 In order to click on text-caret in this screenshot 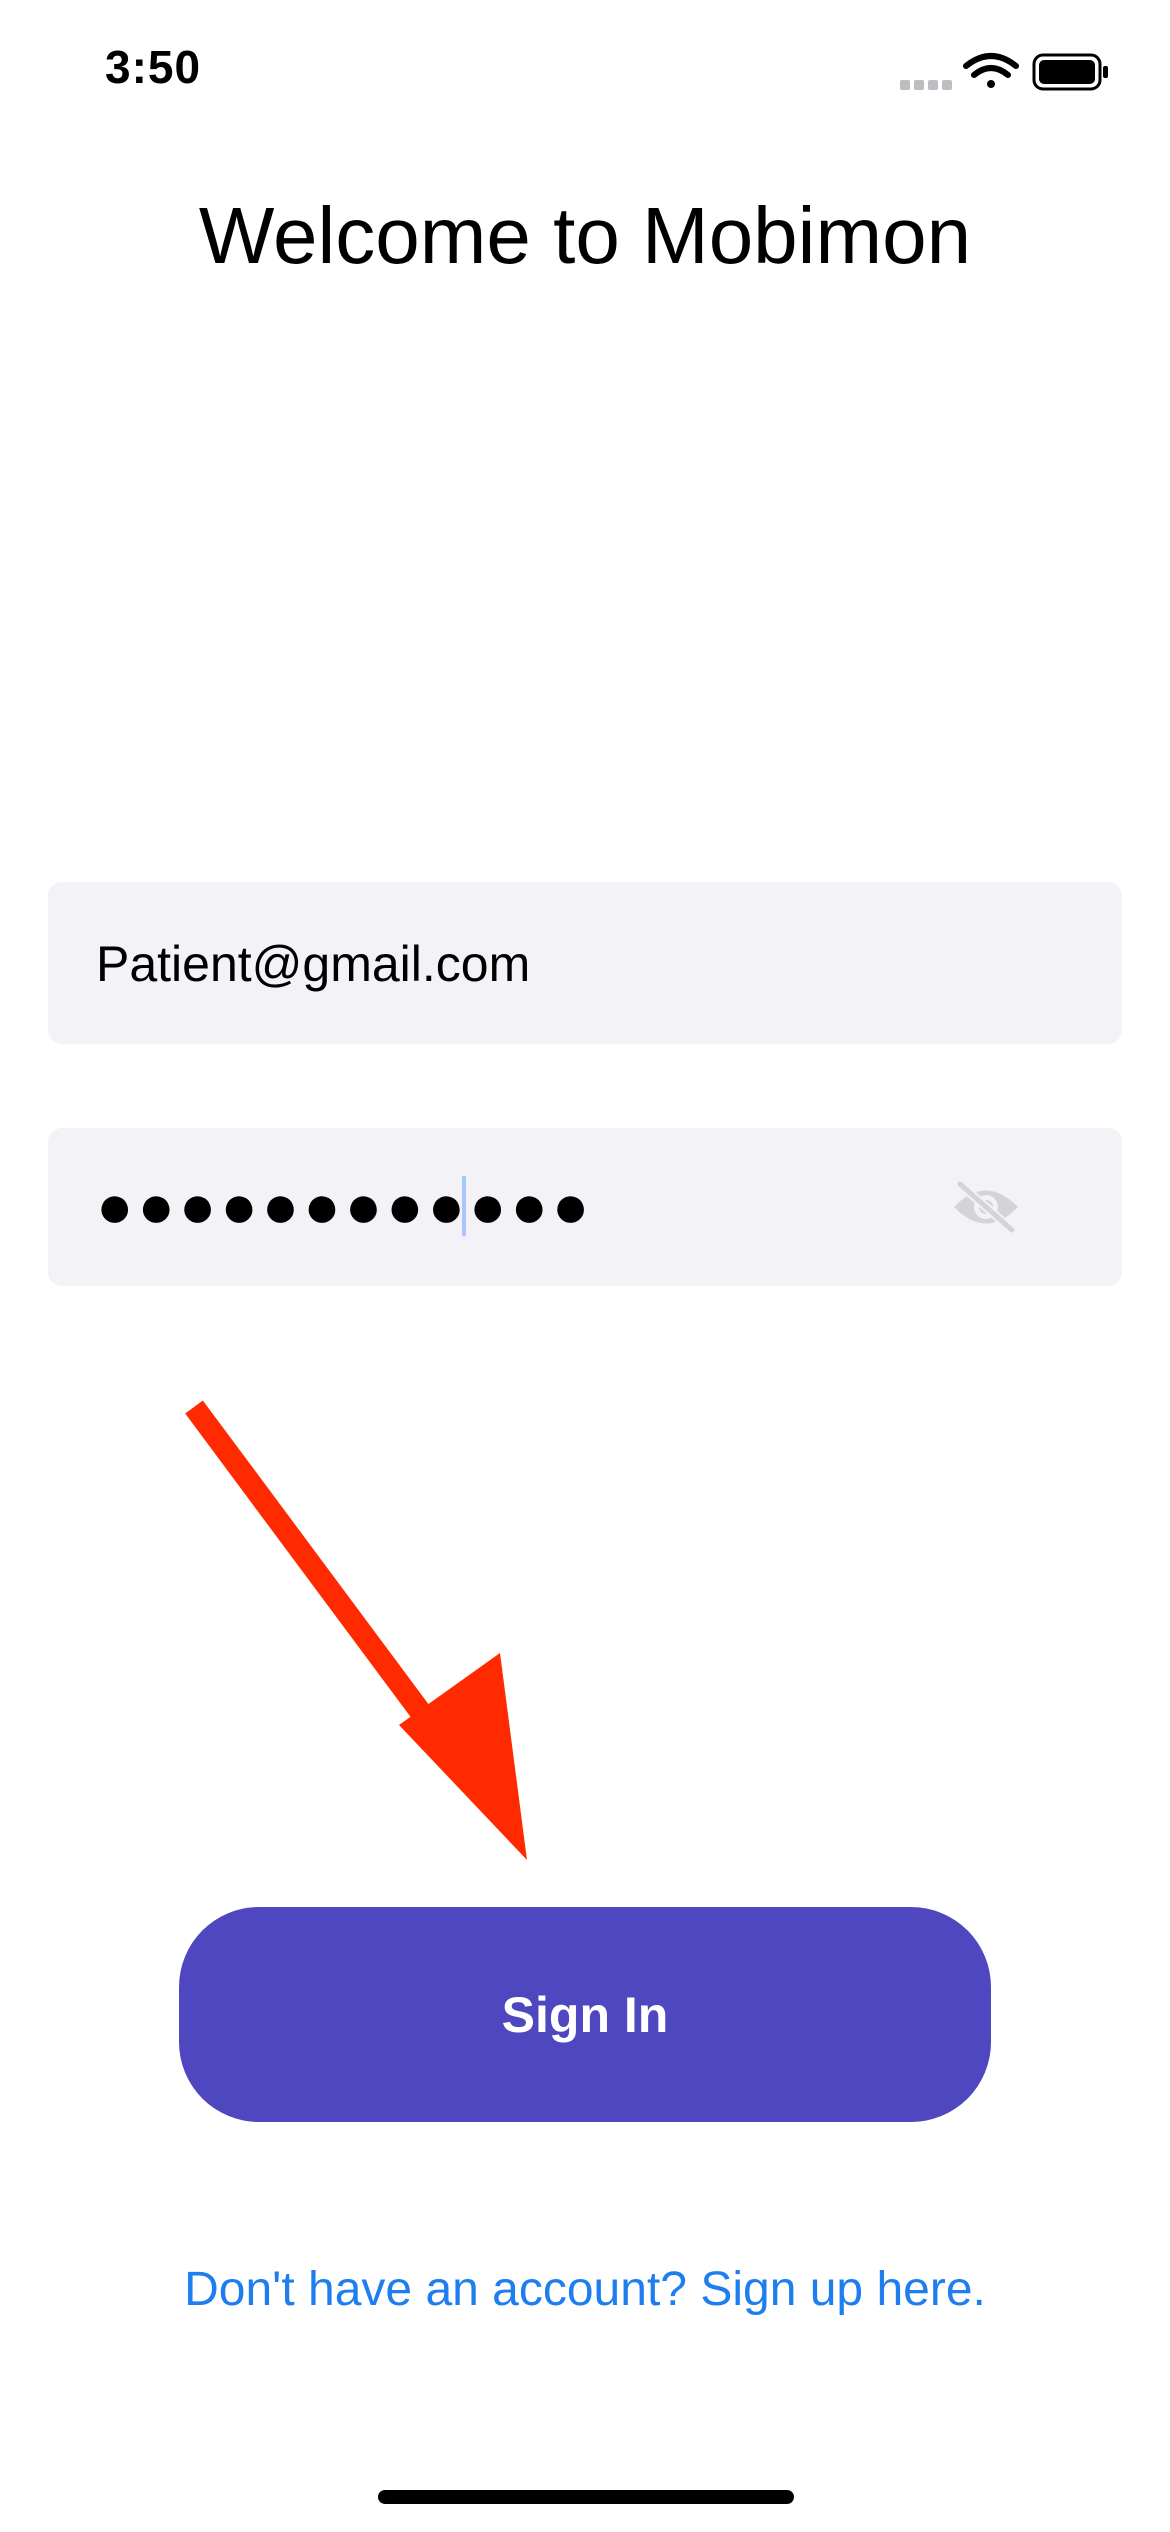, I will do `click(464, 1206)`.